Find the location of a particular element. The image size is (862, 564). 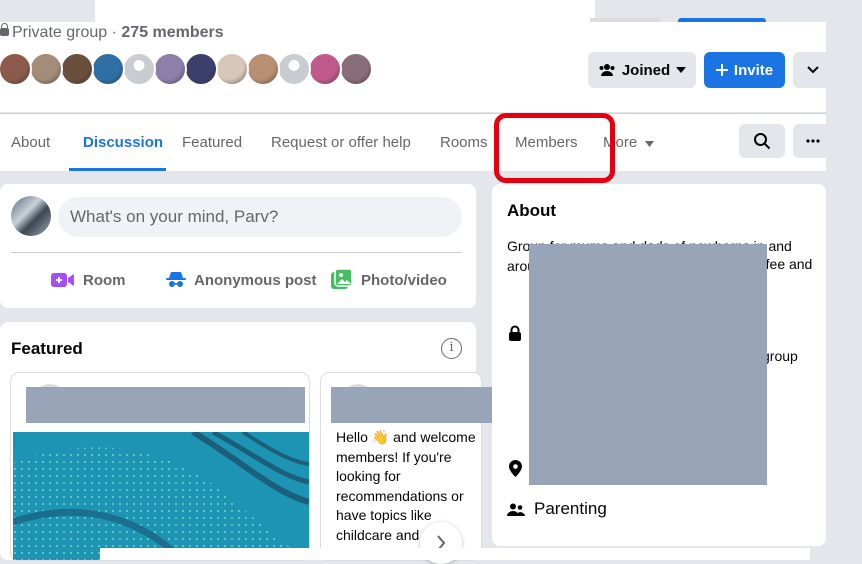

member-count: 275 members is located at coordinates (172, 32).